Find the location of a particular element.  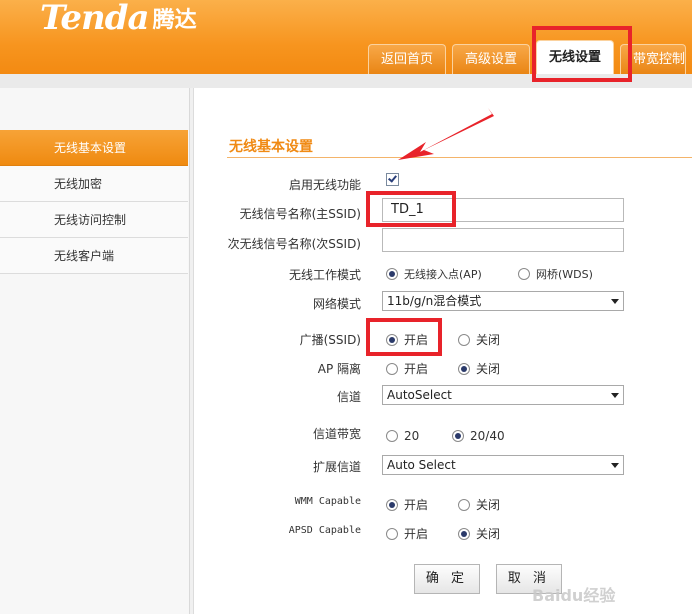

ext-channel-value: Auto Select is located at coordinates (421, 465).